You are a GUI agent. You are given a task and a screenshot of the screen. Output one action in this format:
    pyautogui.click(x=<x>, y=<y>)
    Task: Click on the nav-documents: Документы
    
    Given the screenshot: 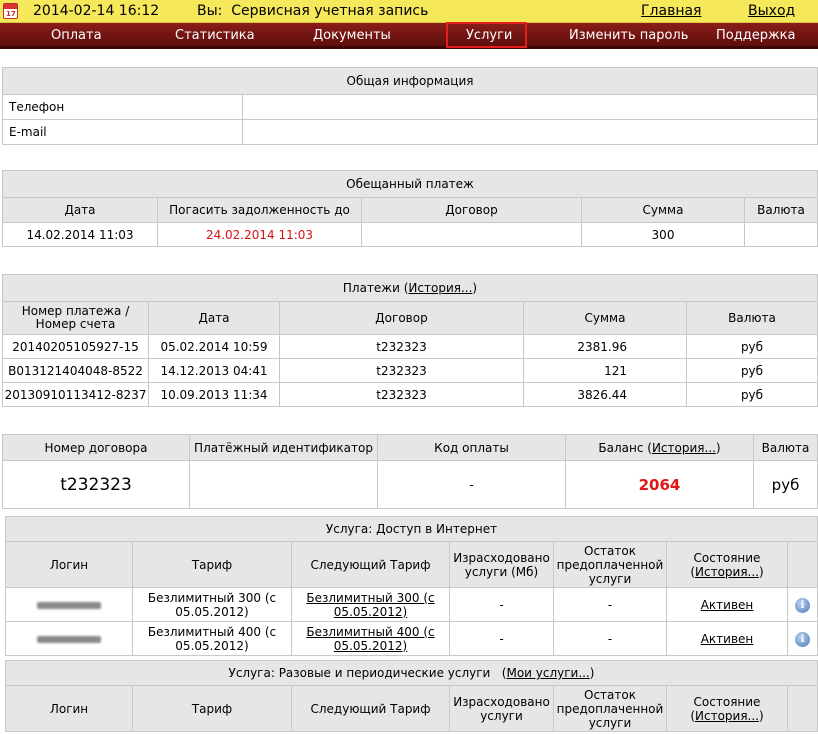 What is the action you would take?
    pyautogui.click(x=352, y=35)
    